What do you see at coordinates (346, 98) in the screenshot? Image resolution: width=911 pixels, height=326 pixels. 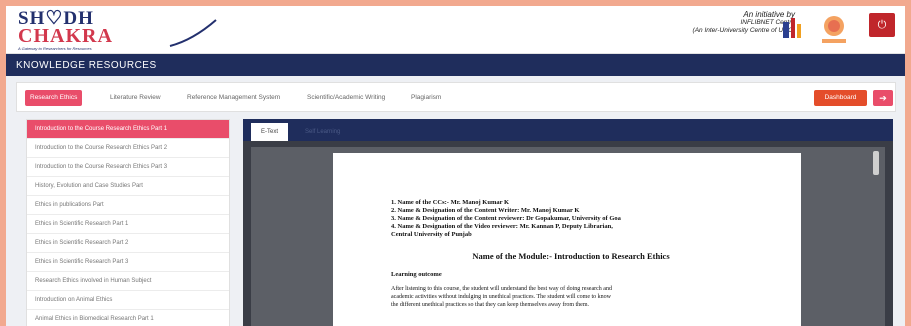 I see `tab-academic-writing: Scientific/Academic Writing` at bounding box center [346, 98].